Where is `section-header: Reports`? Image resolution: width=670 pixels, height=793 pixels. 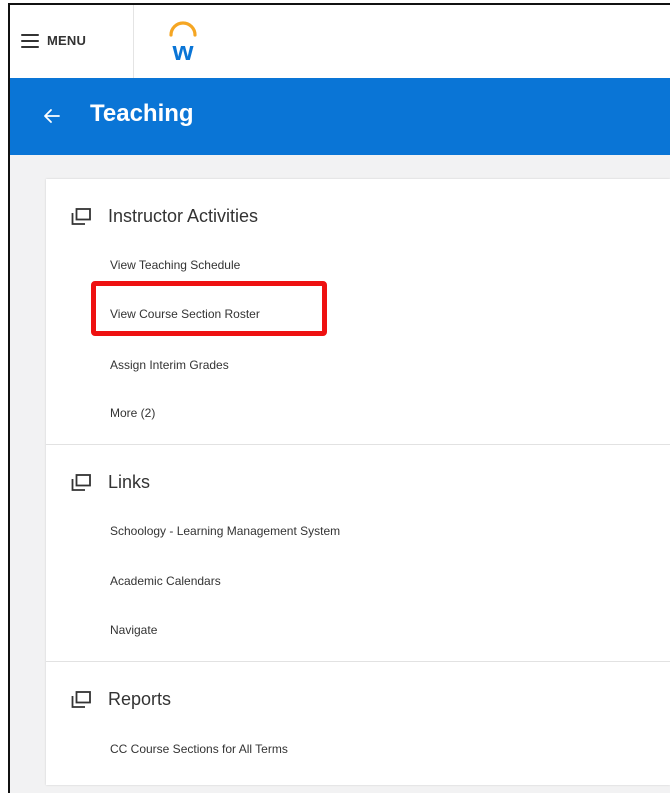 section-header: Reports is located at coordinates (121, 699).